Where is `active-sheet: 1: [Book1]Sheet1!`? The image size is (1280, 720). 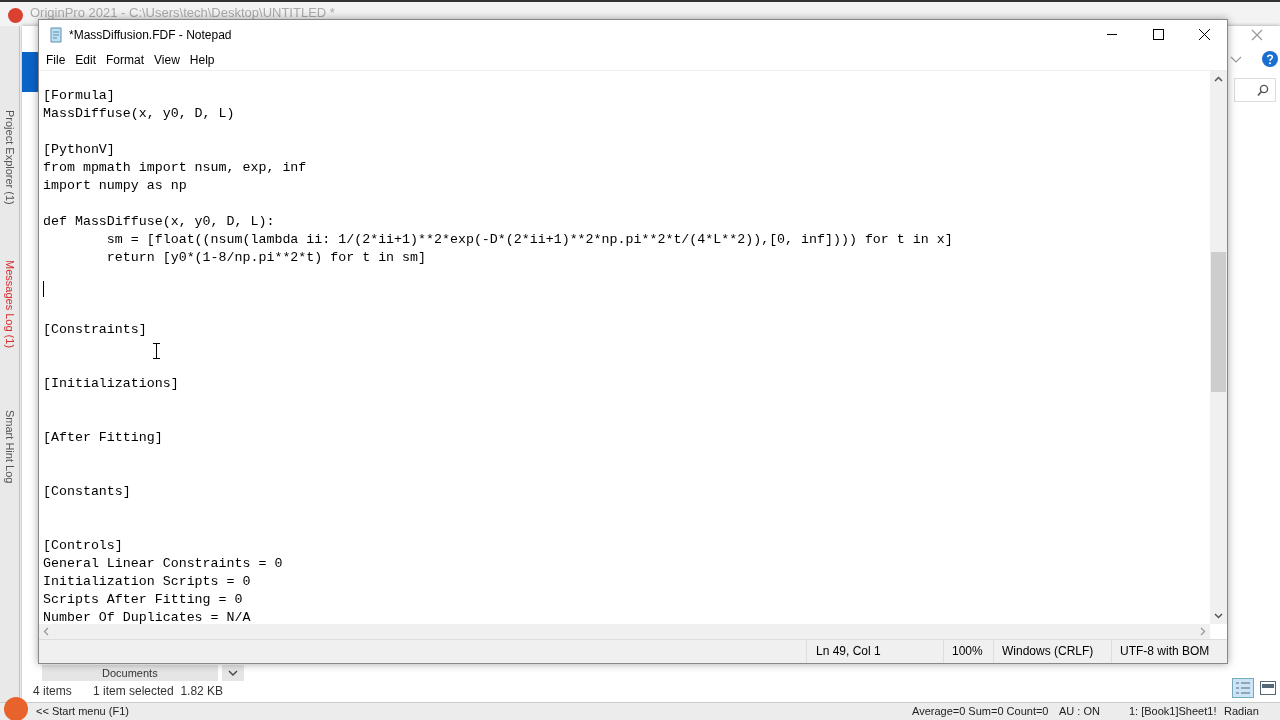
active-sheet: 1: [Book1]Sheet1! is located at coordinates (1173, 711).